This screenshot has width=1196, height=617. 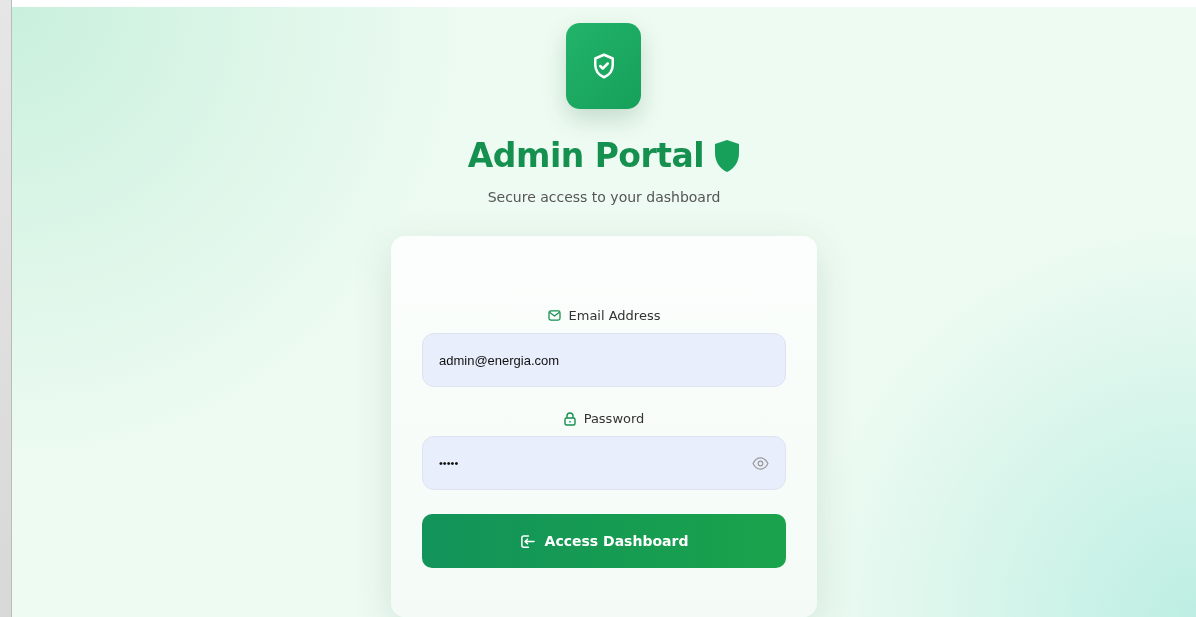 I want to click on page-title: Admin Portal, so click(x=586, y=155).